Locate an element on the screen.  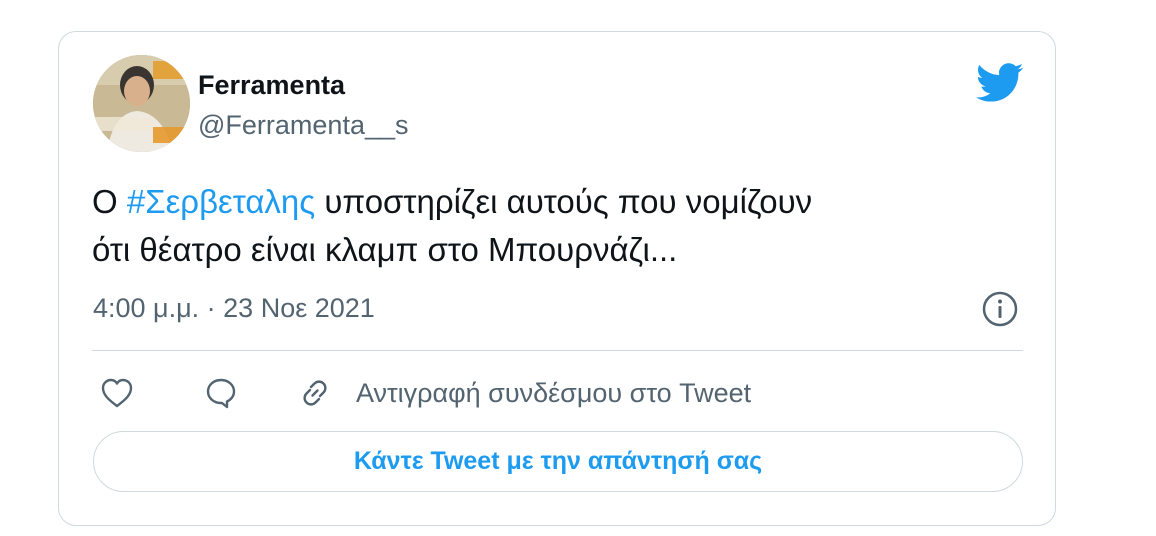
reply-bubble-icon is located at coordinates (221, 393).